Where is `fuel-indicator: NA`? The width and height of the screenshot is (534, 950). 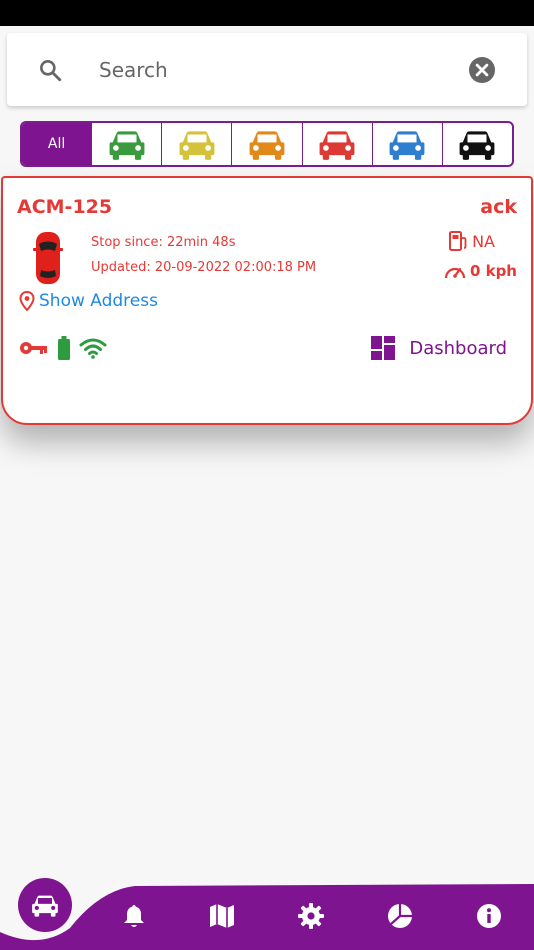
fuel-indicator: NA is located at coordinates (471, 241).